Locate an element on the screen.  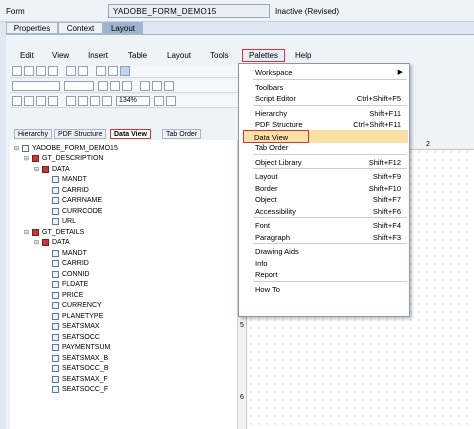
form-name-field: YADOBE_FORM_DEMO15 is located at coordinates (189, 11).